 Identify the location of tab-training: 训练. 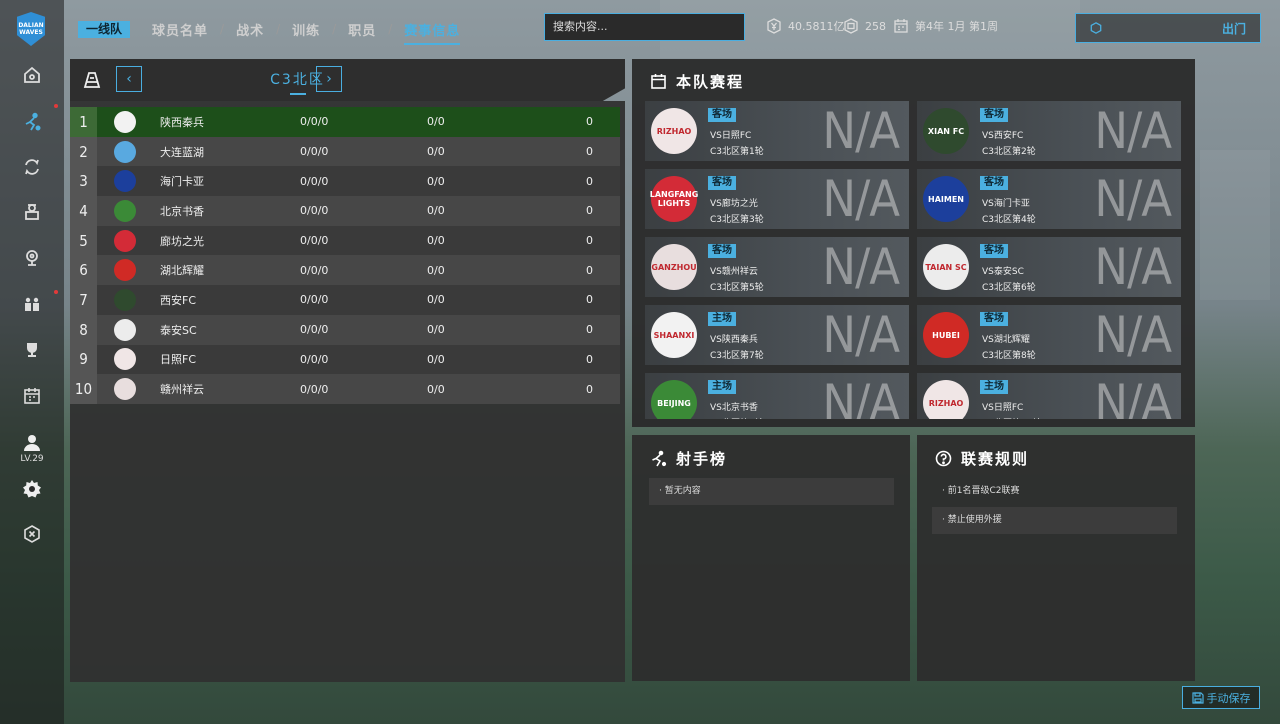
(306, 29).